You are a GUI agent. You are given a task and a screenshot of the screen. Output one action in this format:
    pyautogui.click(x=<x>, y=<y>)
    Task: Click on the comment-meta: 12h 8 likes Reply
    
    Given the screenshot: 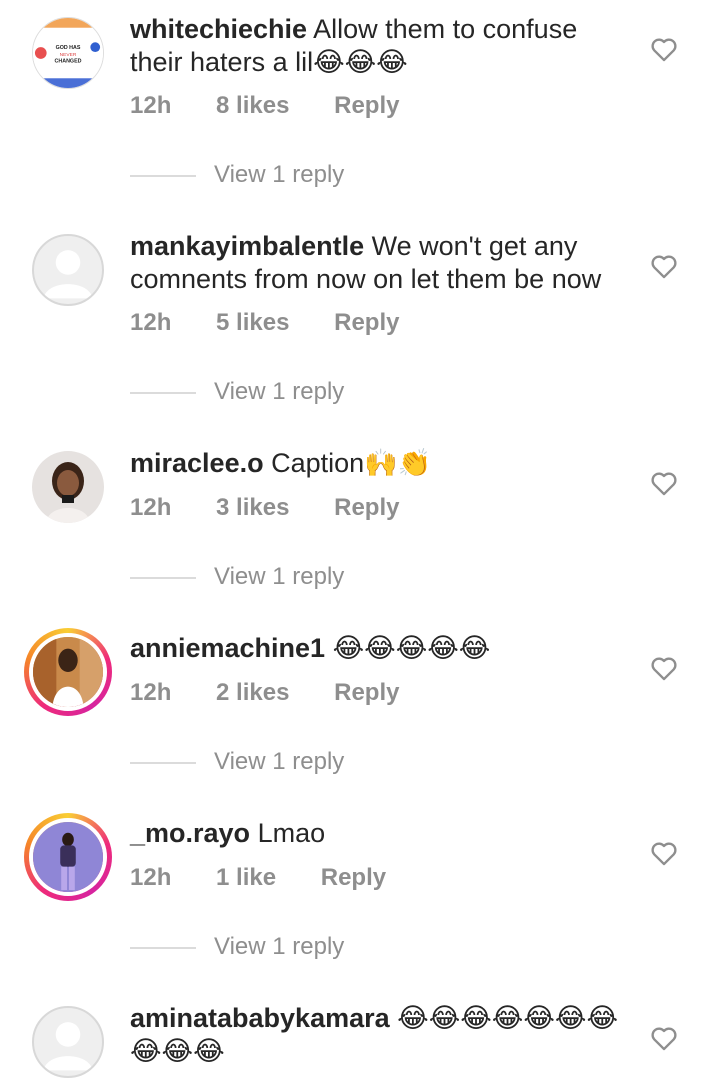 What is the action you would take?
    pyautogui.click(x=264, y=106)
    